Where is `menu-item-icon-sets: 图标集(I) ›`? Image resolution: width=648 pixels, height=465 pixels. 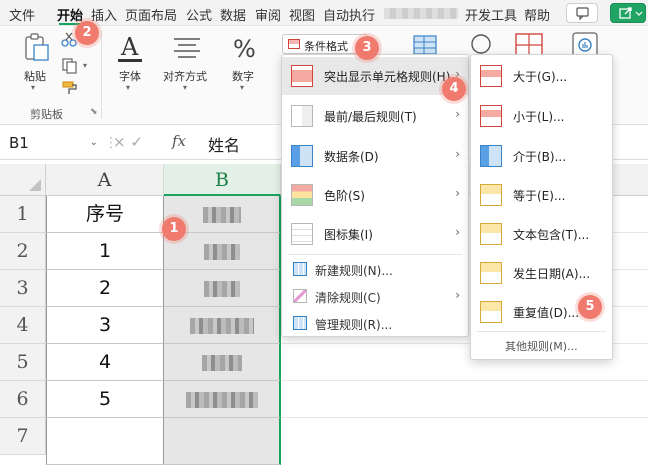 menu-item-icon-sets: 图标集(I) › is located at coordinates (375, 234).